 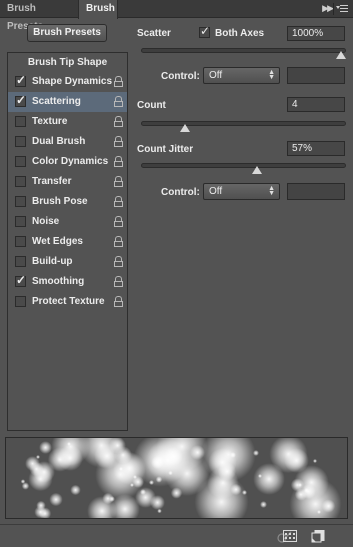 What do you see at coordinates (67, 62) in the screenshot?
I see `brush-tip-shape-item: Brush Tip Shape` at bounding box center [67, 62].